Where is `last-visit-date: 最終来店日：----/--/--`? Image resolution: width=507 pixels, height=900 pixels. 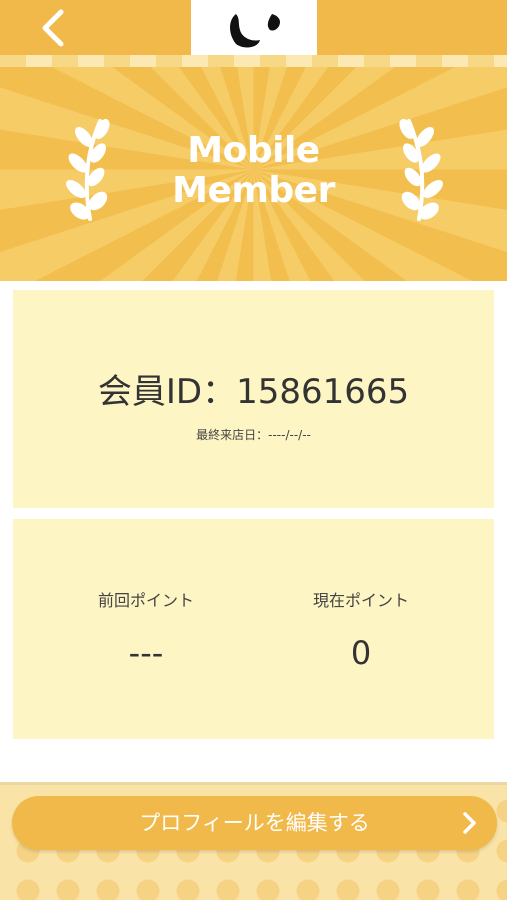 last-visit-date: 最終来店日：----/--/-- is located at coordinates (253, 435).